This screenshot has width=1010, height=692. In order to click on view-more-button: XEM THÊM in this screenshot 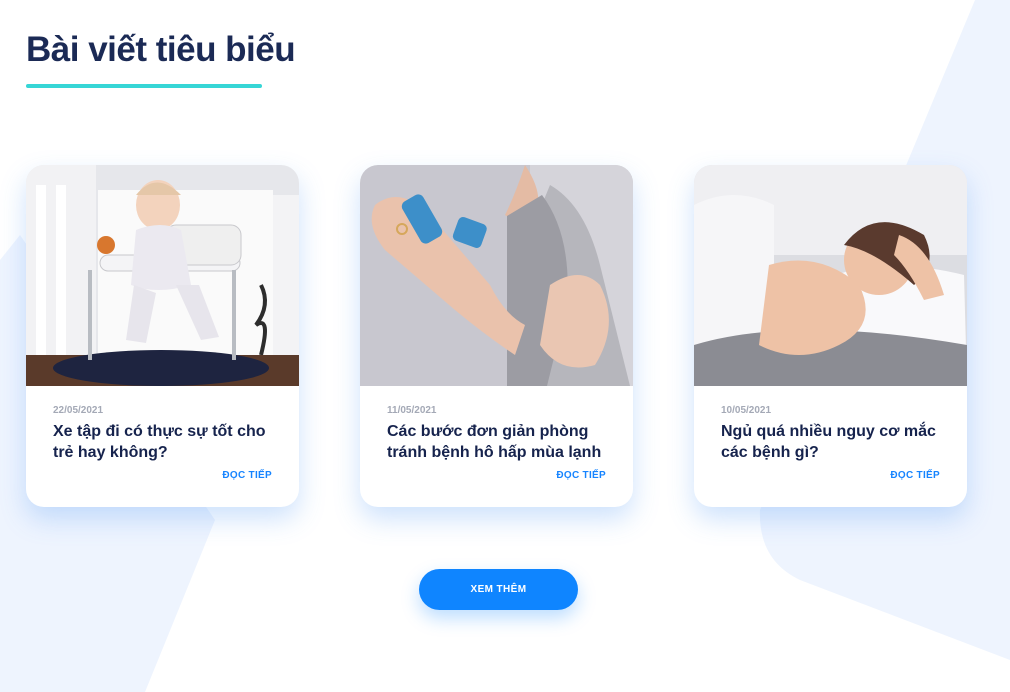, I will do `click(498, 589)`.